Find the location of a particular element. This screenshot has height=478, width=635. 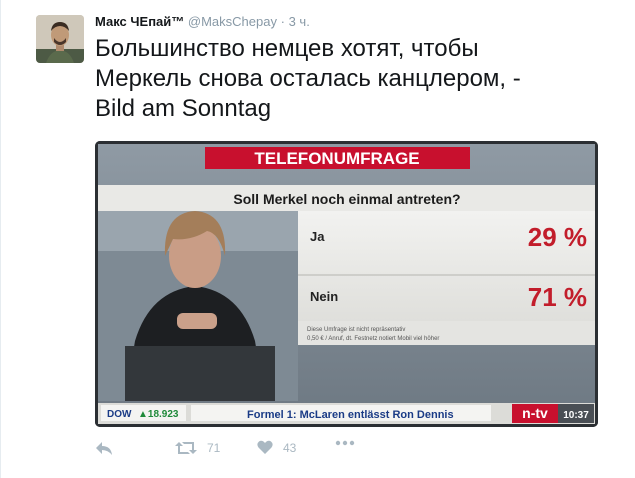

ticker-value: ▲18.923 is located at coordinates (158, 414).